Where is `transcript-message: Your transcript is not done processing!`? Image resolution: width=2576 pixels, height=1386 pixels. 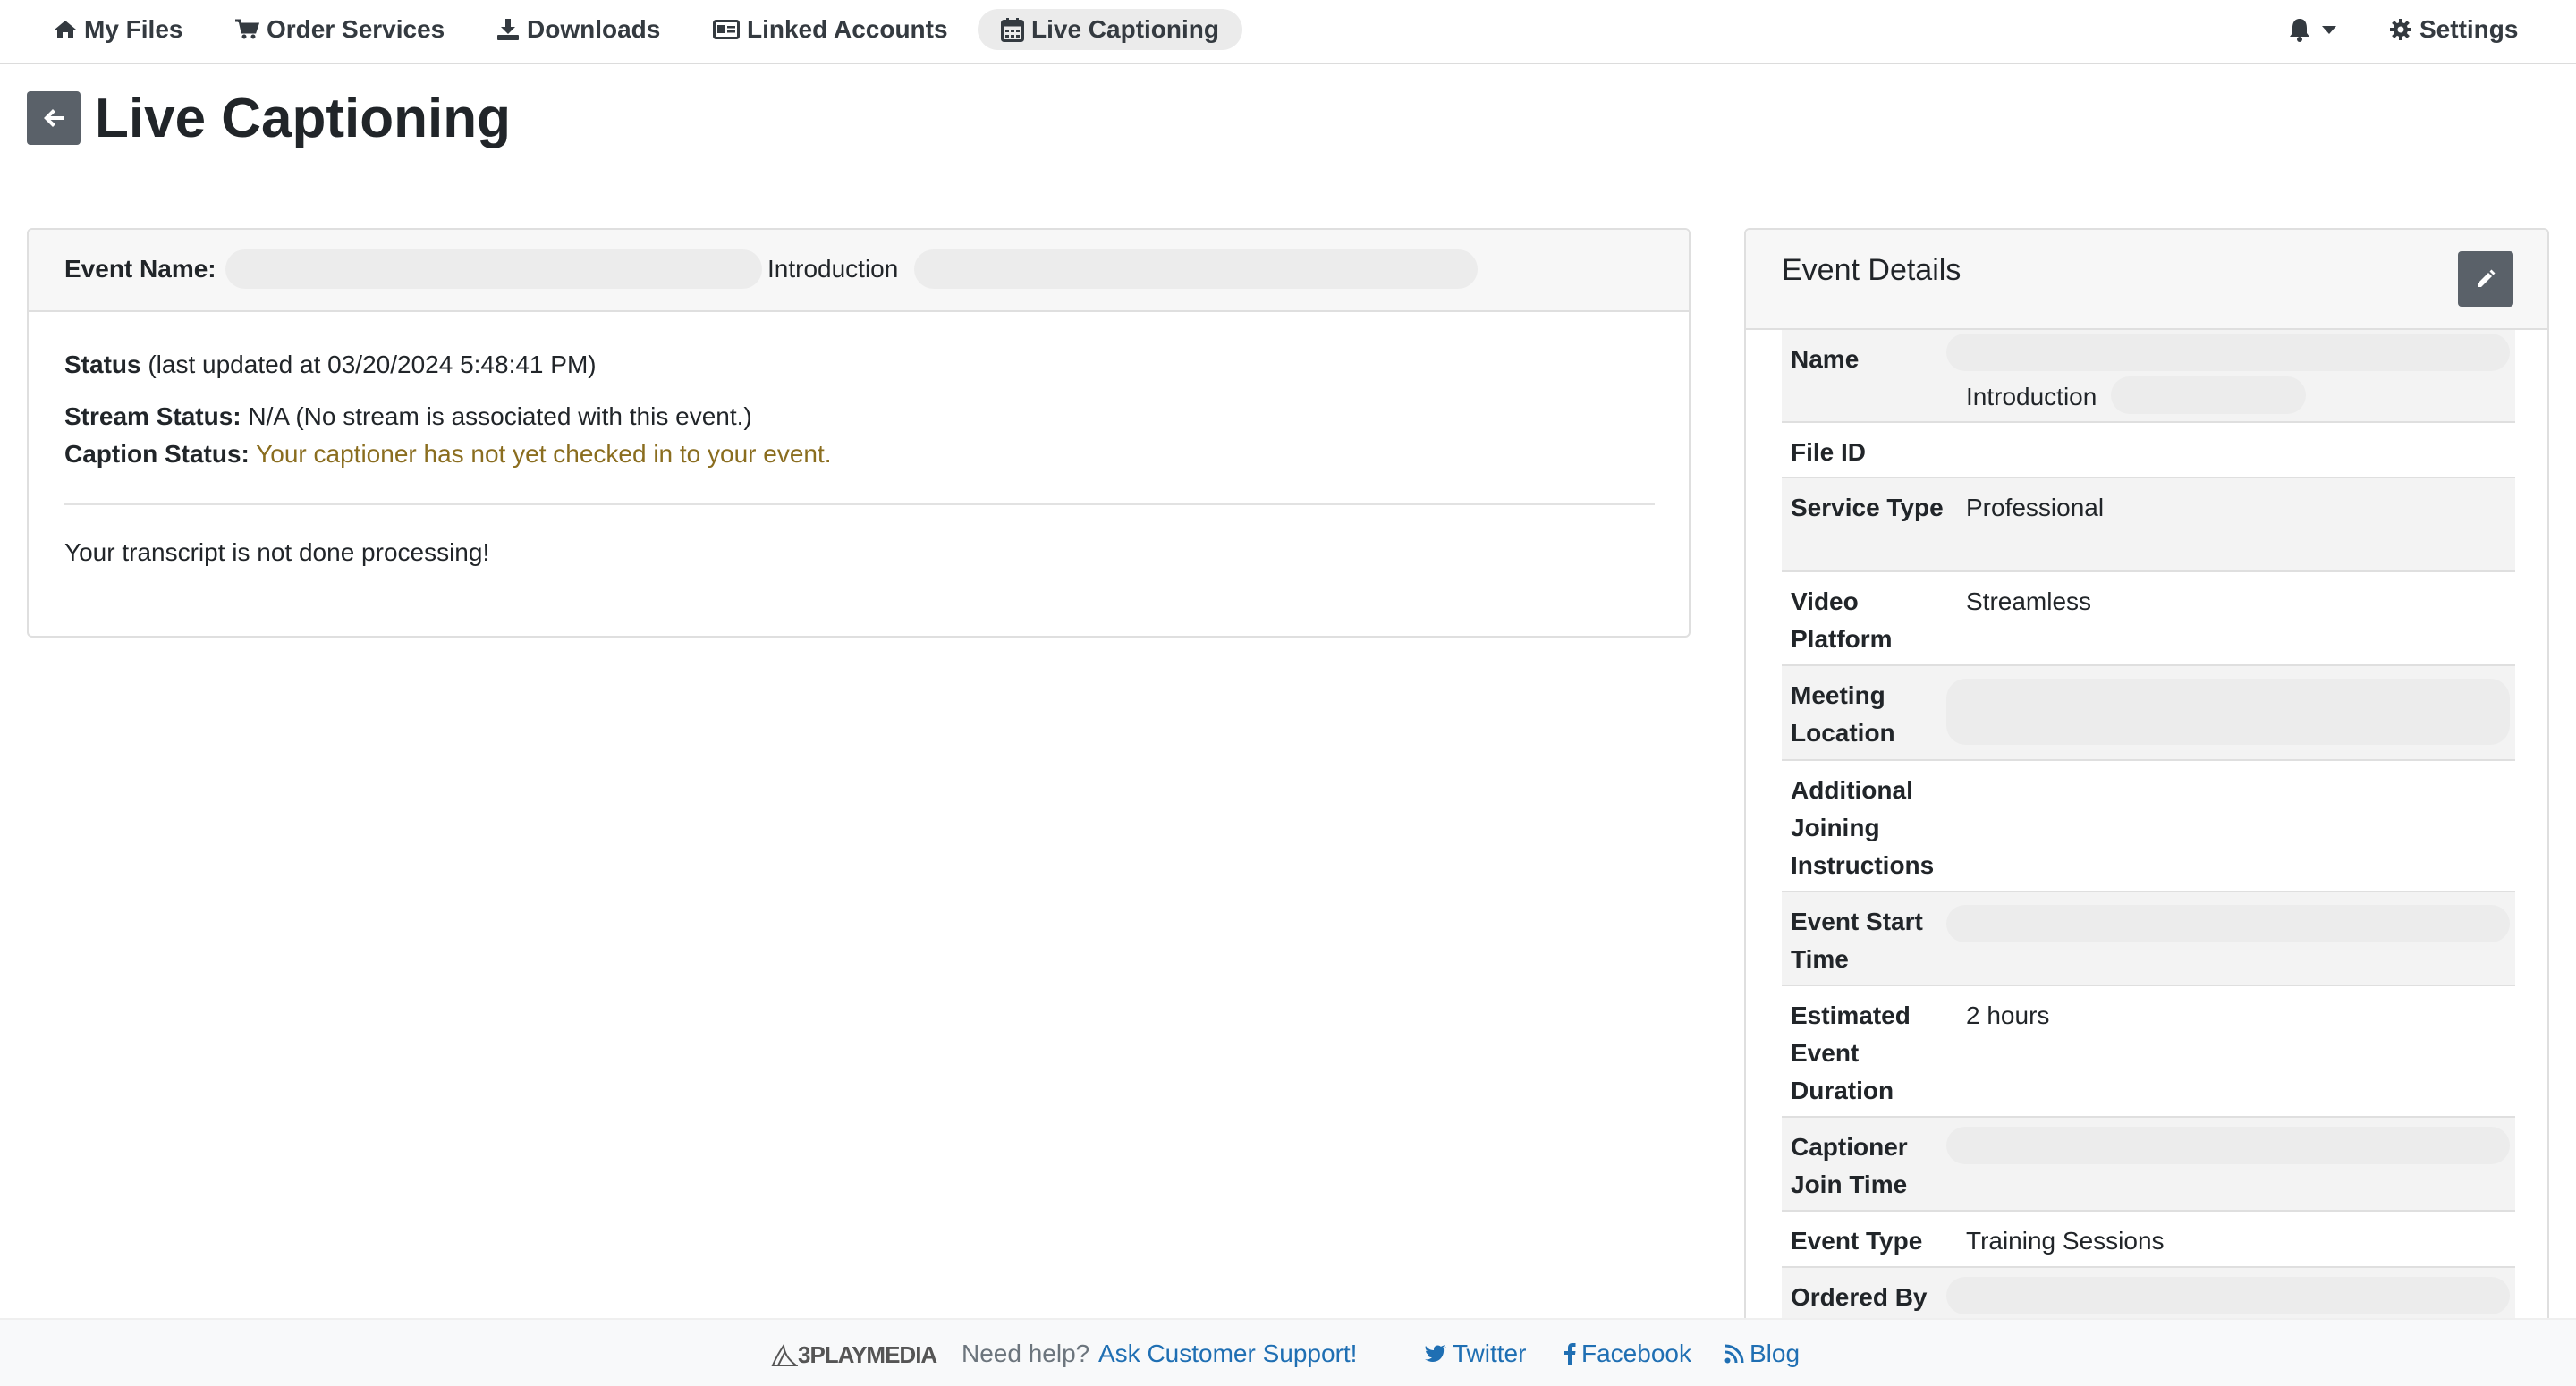
transcript-message: Your transcript is not done processing! is located at coordinates (277, 552).